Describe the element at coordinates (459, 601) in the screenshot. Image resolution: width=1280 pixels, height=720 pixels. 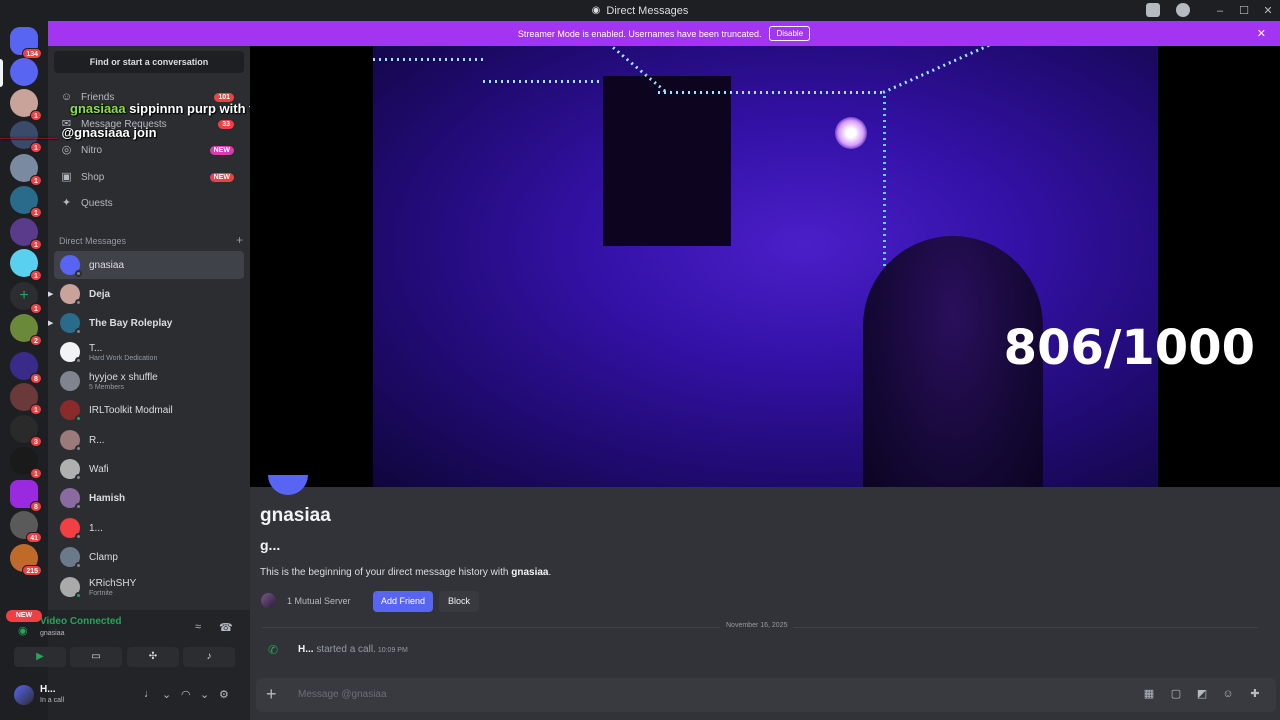
I see `block-button: Block` at that location.